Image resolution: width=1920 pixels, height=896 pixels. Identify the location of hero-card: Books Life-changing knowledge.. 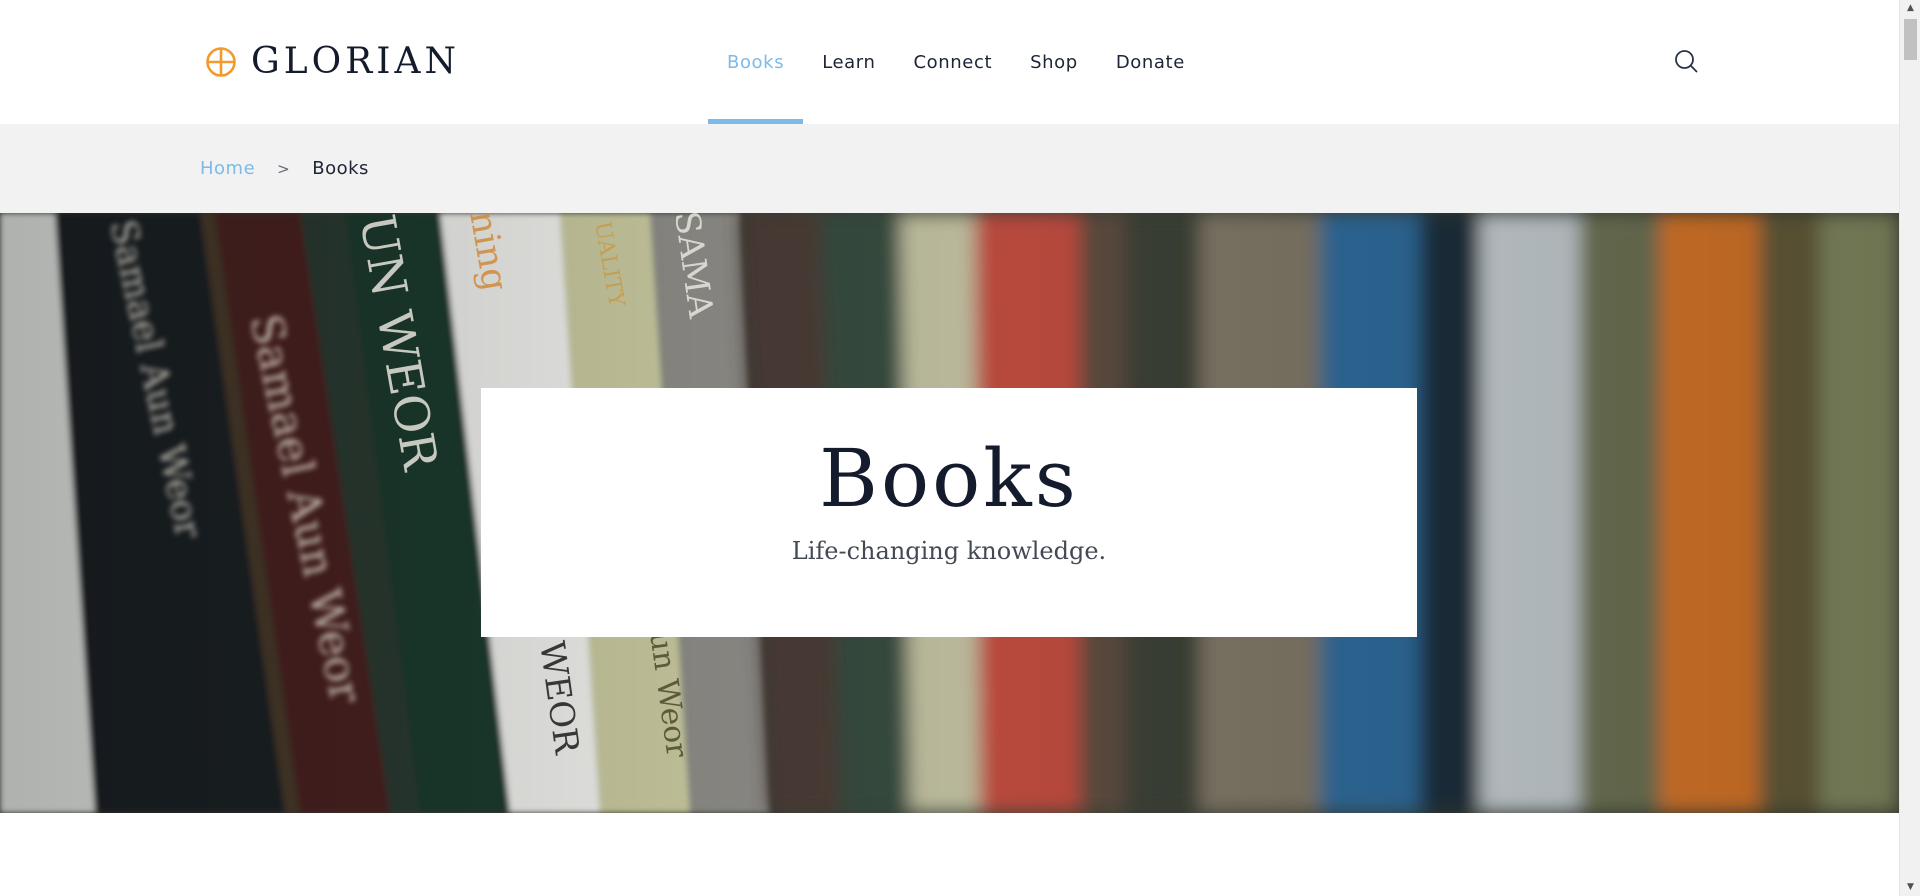
(949, 512).